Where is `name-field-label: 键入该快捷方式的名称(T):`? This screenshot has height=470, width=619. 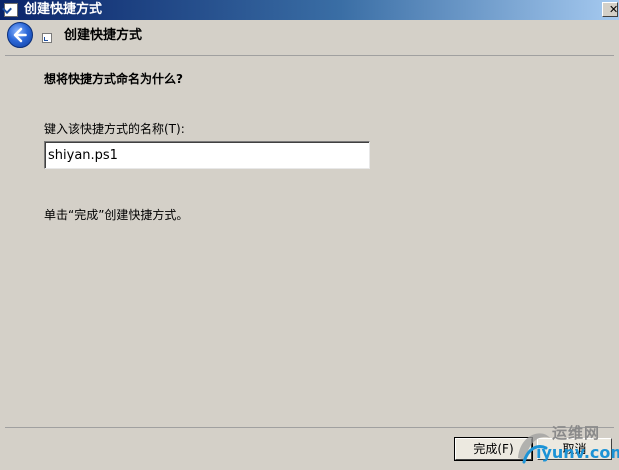
name-field-label: 键入该快捷方式的名称(T): is located at coordinates (114, 129).